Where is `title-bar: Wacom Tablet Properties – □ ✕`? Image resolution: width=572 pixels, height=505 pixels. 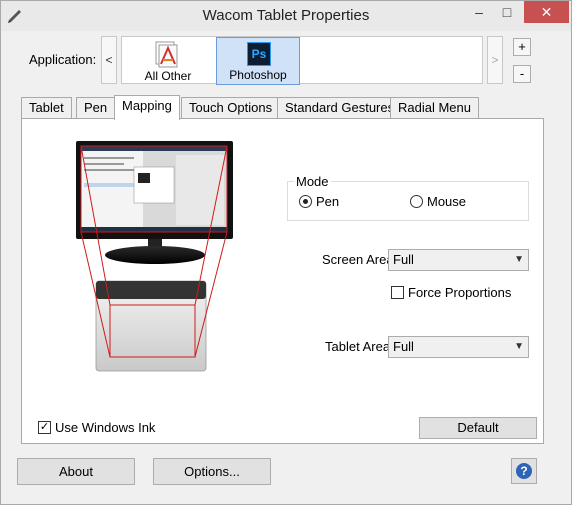 title-bar: Wacom Tablet Properties – □ ✕ is located at coordinates (286, 16).